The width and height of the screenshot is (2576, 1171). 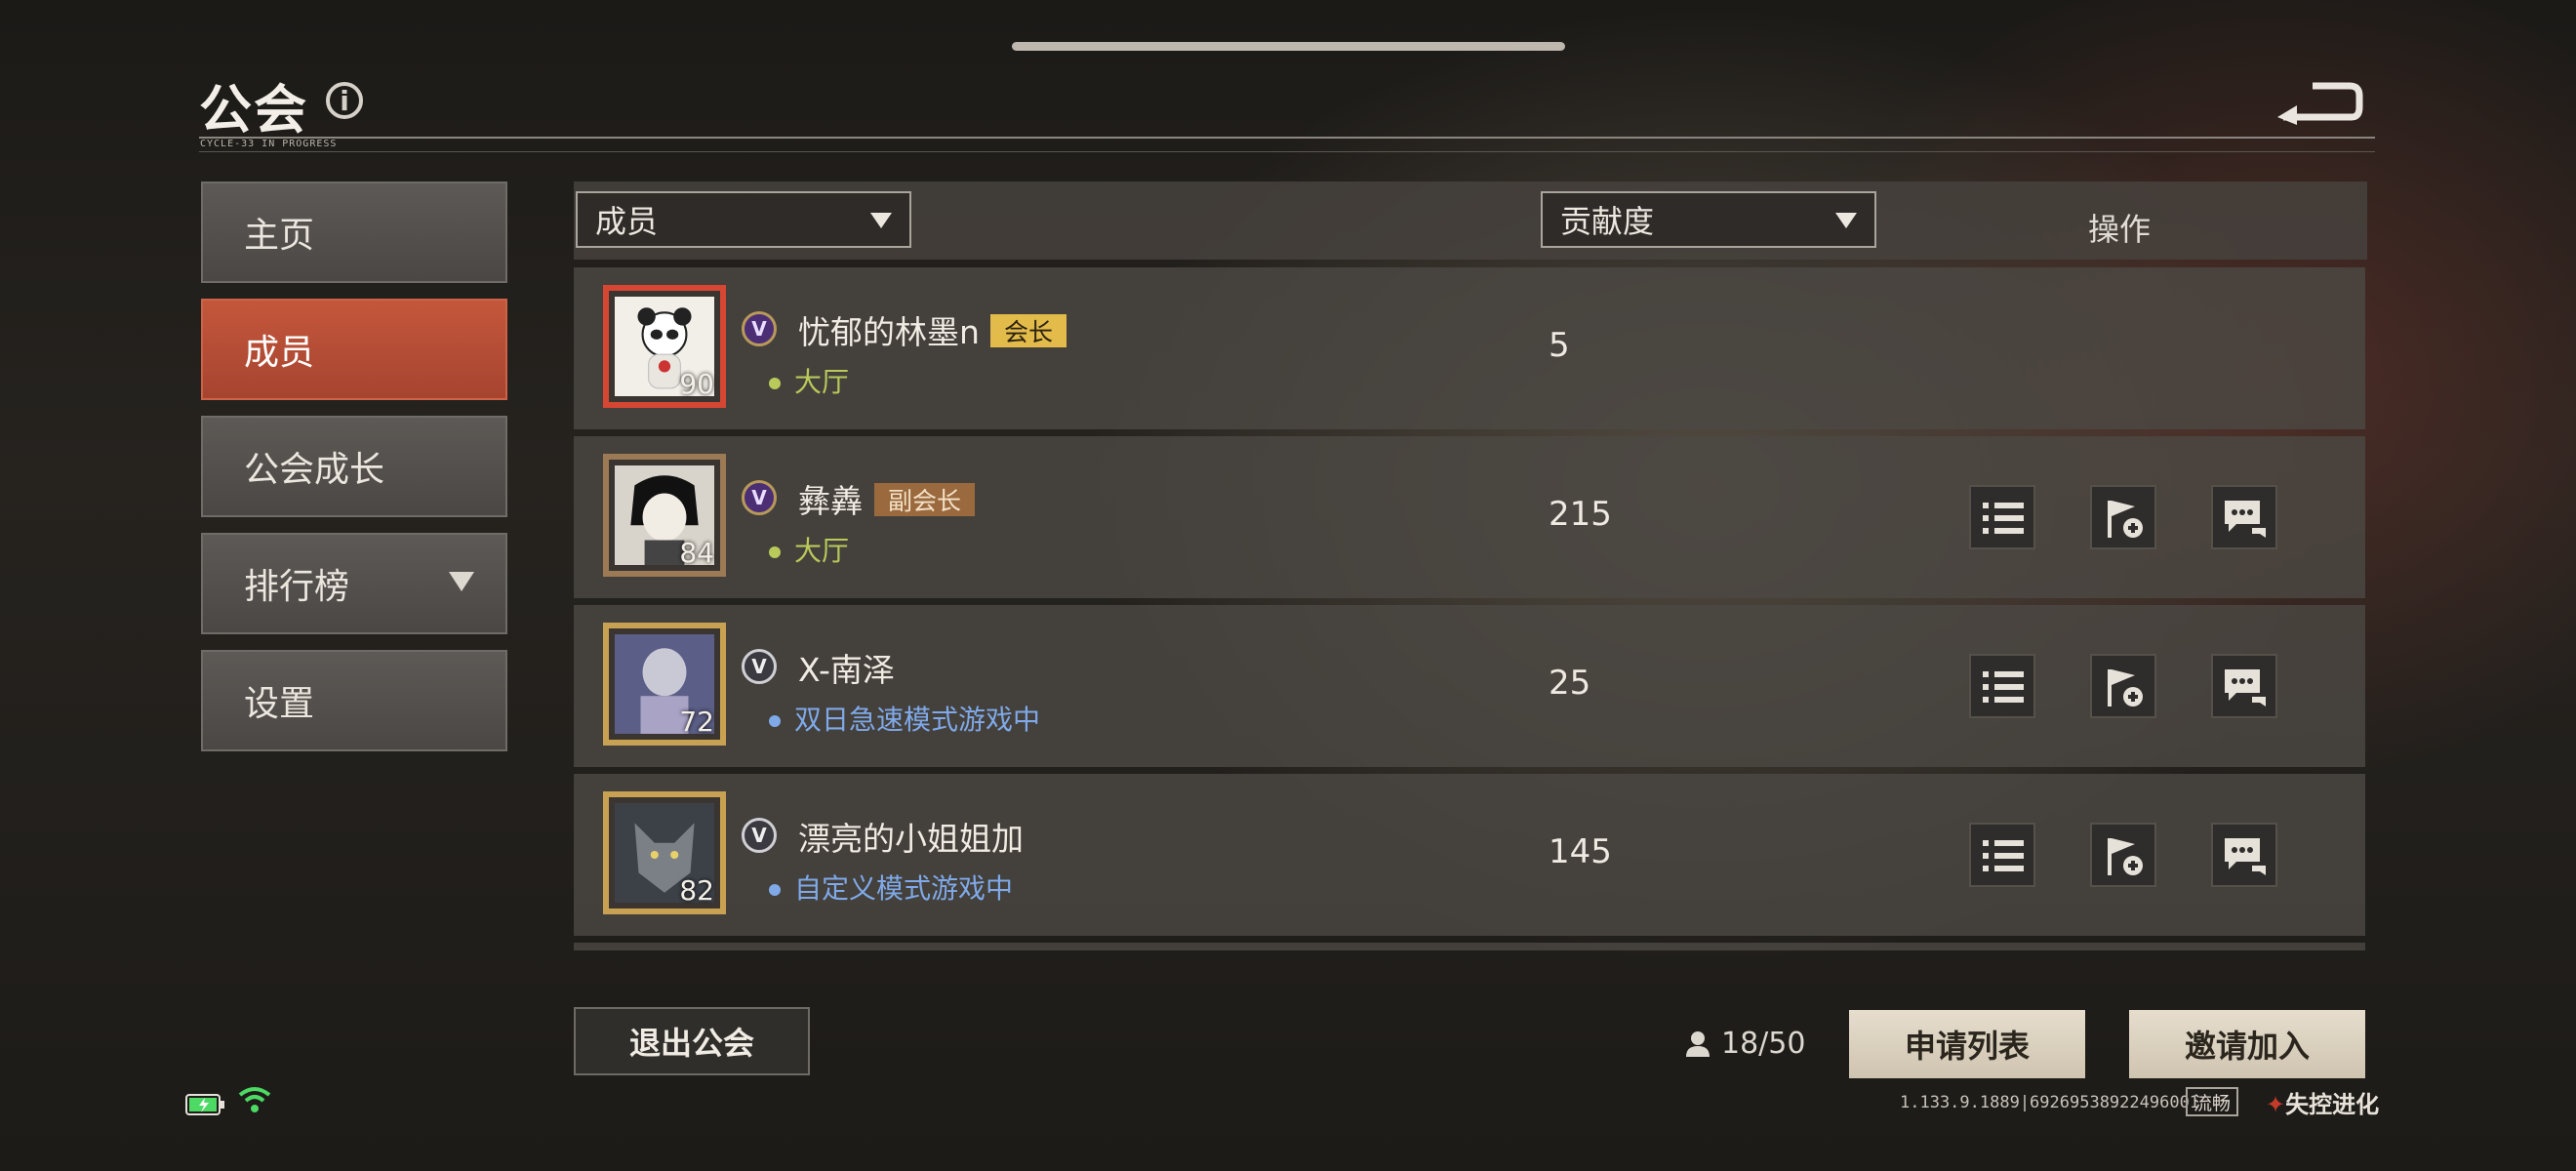 I want to click on contribution-value: 5, so click(x=1559, y=345).